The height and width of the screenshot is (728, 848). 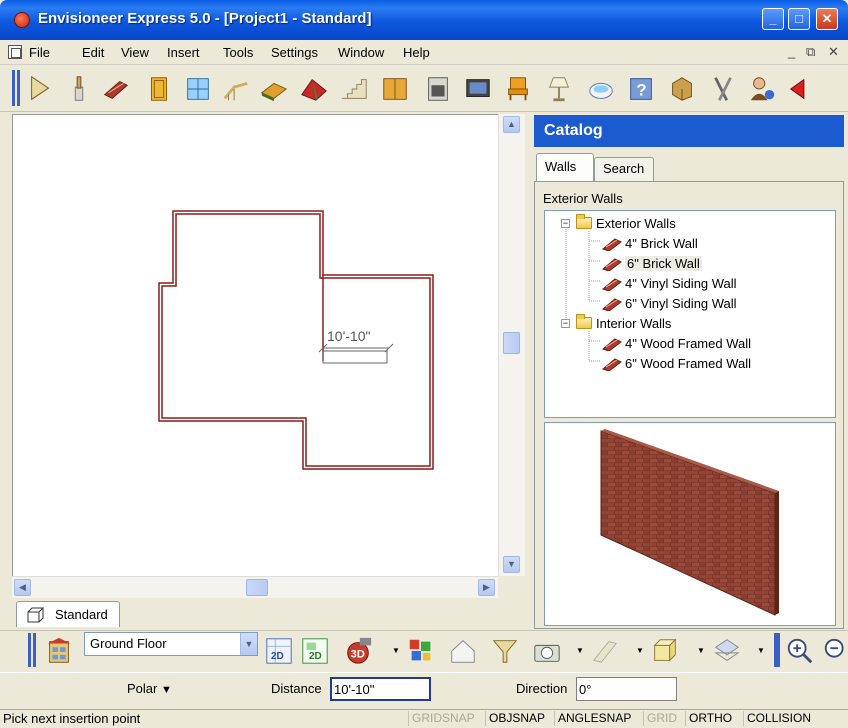 I want to click on camera-3d-icon: 3D, so click(x=358, y=651).